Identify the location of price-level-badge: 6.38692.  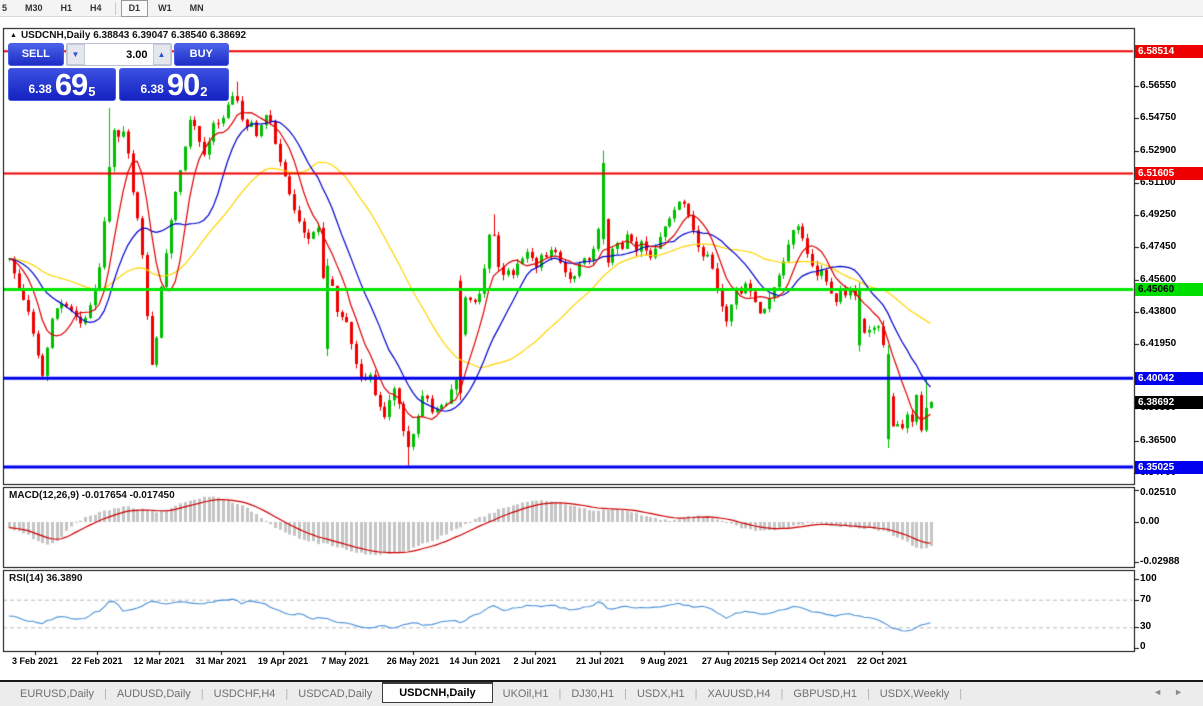
(1169, 402).